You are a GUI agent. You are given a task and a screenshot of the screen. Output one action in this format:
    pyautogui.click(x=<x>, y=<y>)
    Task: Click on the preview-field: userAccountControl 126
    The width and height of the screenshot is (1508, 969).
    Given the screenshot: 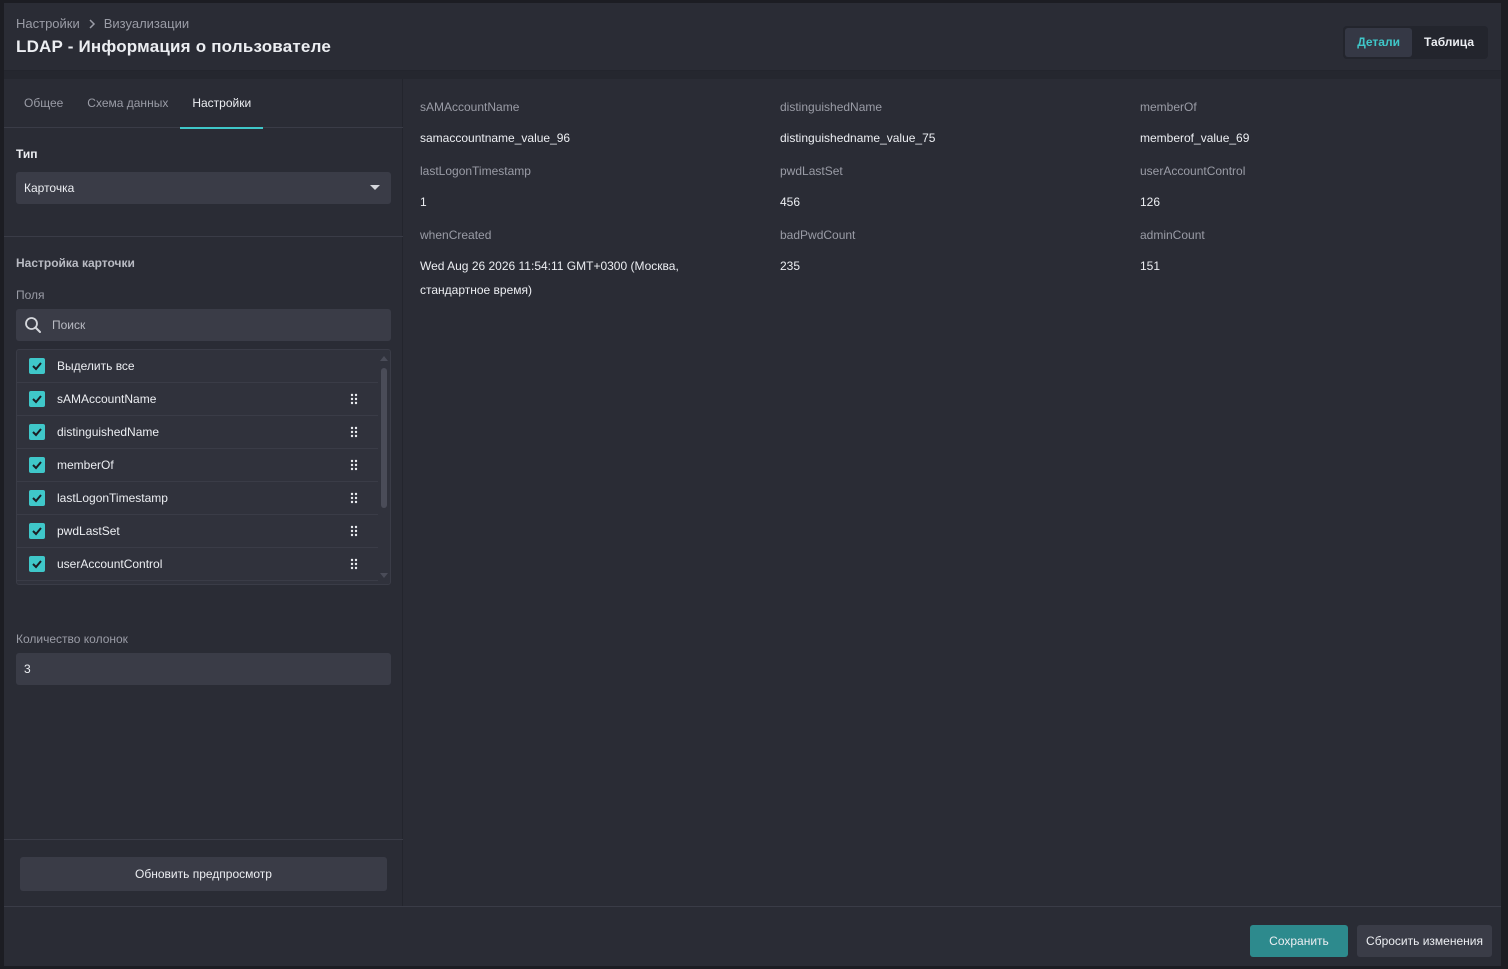 What is the action you would take?
    pyautogui.click(x=1310, y=189)
    